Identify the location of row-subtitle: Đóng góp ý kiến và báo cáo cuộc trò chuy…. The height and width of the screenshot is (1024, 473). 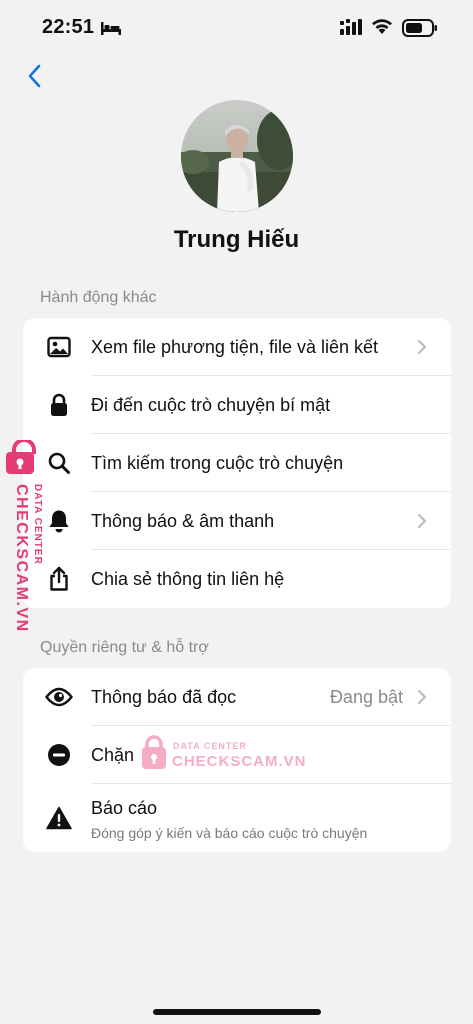
(229, 833).